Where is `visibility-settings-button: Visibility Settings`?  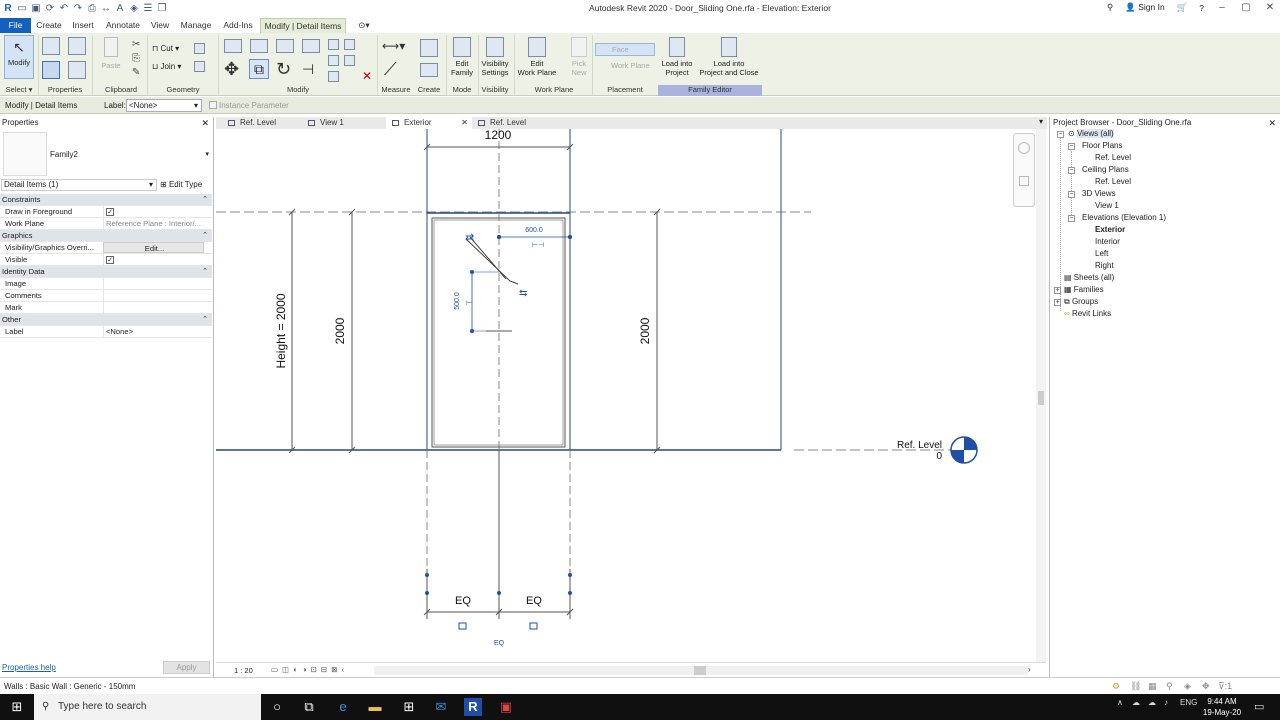 visibility-settings-button: Visibility Settings is located at coordinates (495, 57).